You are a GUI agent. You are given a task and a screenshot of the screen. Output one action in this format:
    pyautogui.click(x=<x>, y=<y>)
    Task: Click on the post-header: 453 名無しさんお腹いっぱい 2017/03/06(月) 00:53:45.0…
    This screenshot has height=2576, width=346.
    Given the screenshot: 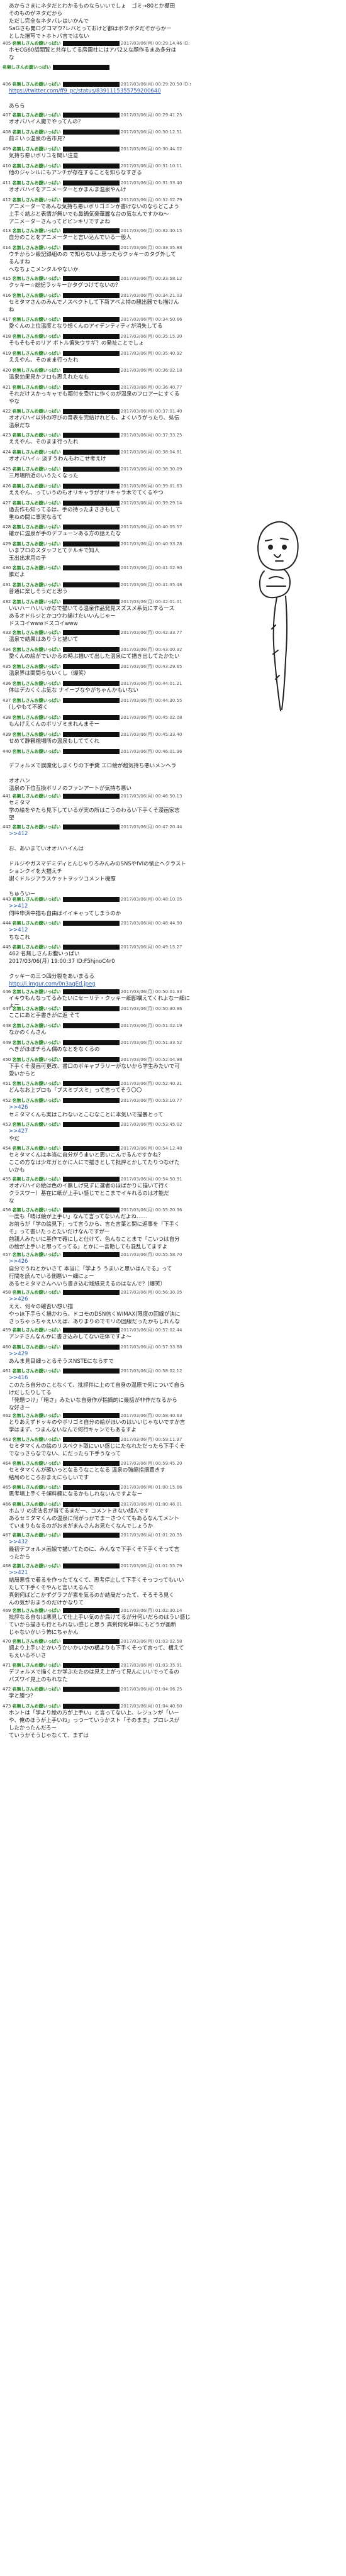 What is the action you would take?
    pyautogui.click(x=97, y=1125)
    